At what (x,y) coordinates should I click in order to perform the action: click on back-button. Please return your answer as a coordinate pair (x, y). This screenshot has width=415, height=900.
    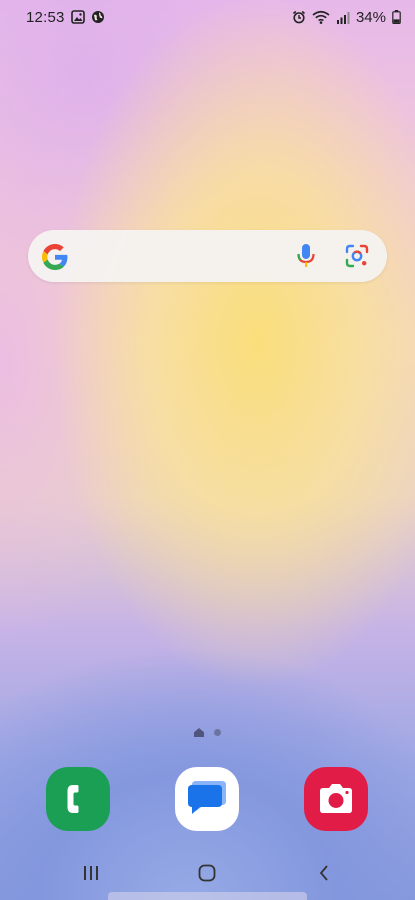
    Looking at the image, I should click on (324, 873).